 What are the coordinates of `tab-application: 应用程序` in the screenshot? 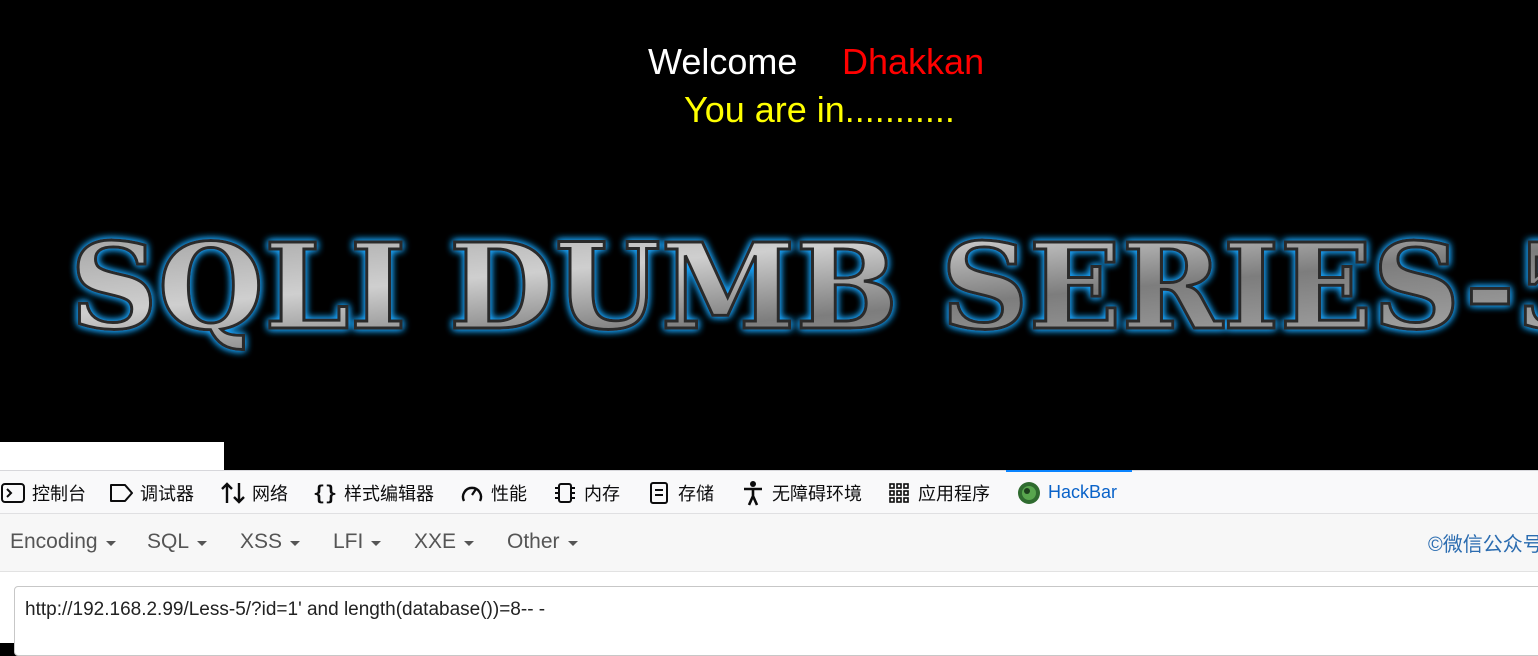 It's located at (938, 492).